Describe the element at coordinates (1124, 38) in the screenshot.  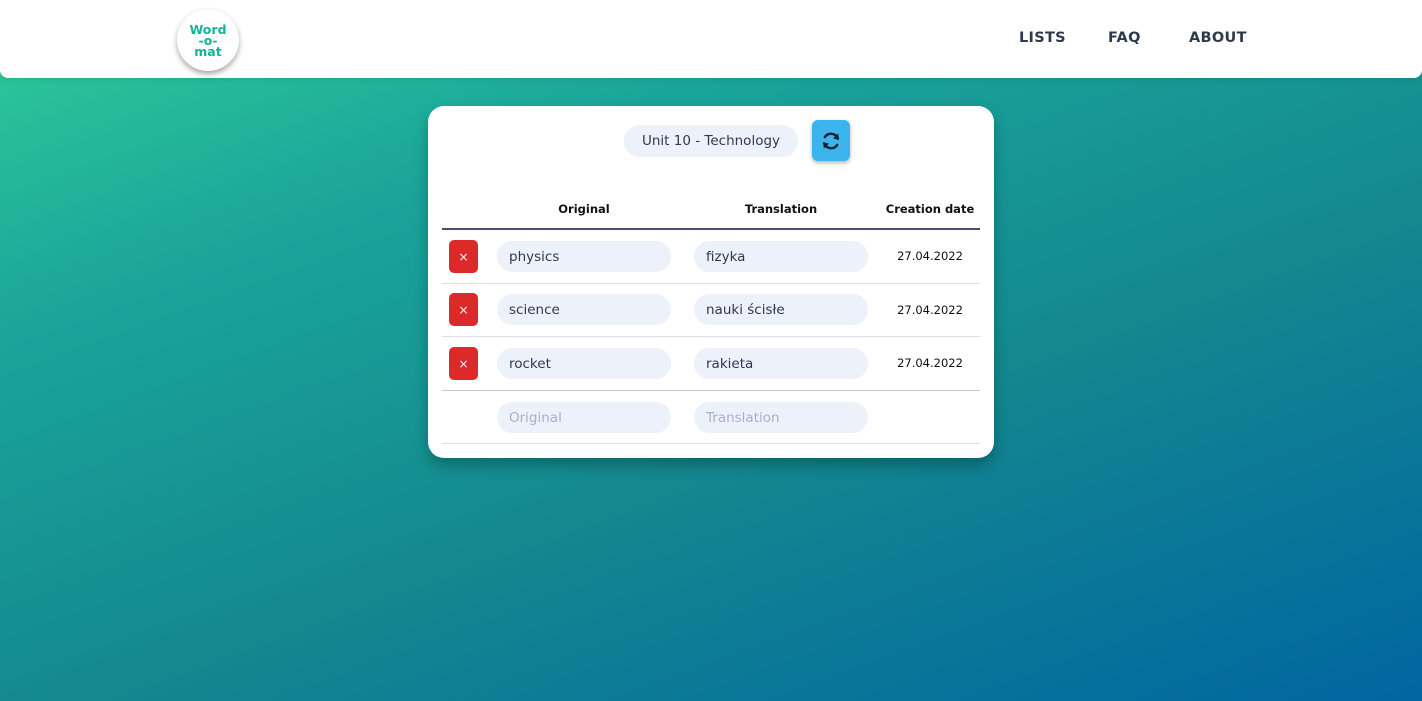
I see `nav-faq-link: FAQ` at that location.